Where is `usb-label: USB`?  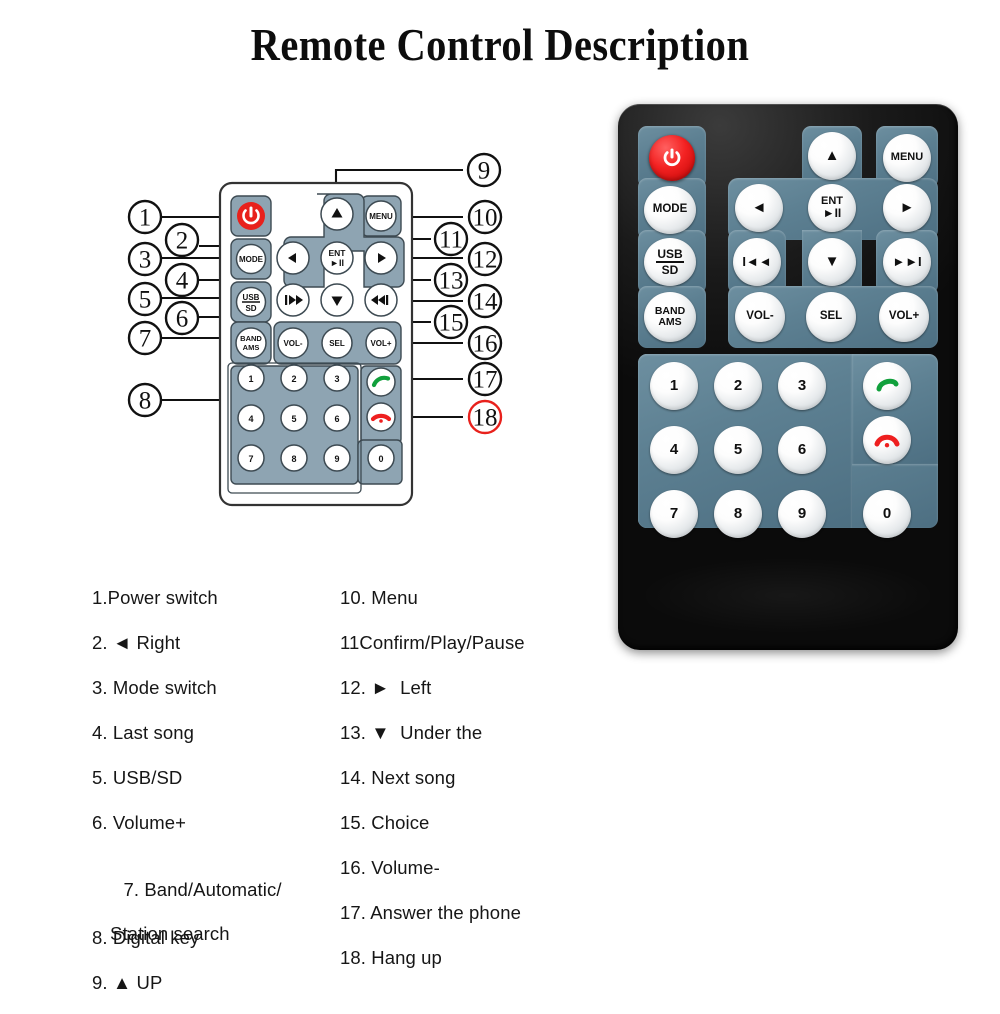
usb-label: USB is located at coordinates (670, 255).